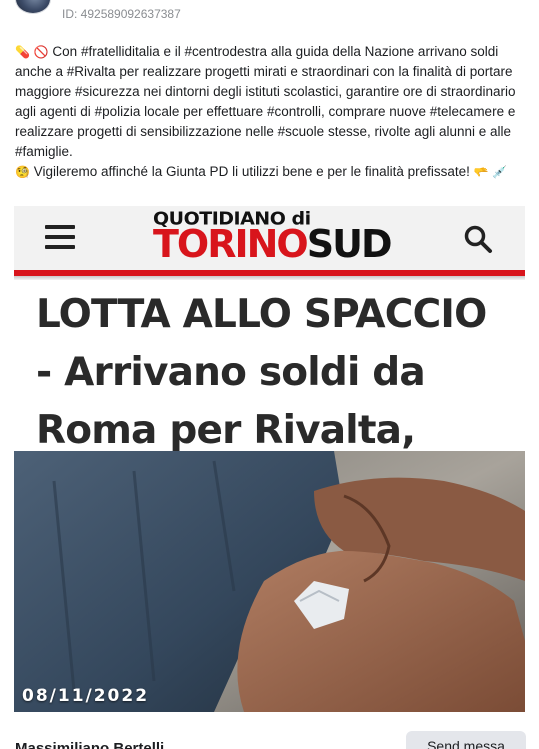 The image size is (539, 749). Describe the element at coordinates (375, 111) in the screenshot. I see `post-text-segment: , comprare nuove` at that location.